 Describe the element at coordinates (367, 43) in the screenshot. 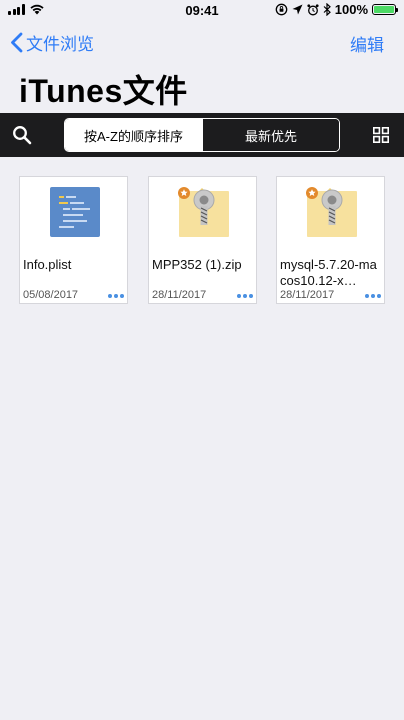

I see `edit-button: 编辑` at that location.